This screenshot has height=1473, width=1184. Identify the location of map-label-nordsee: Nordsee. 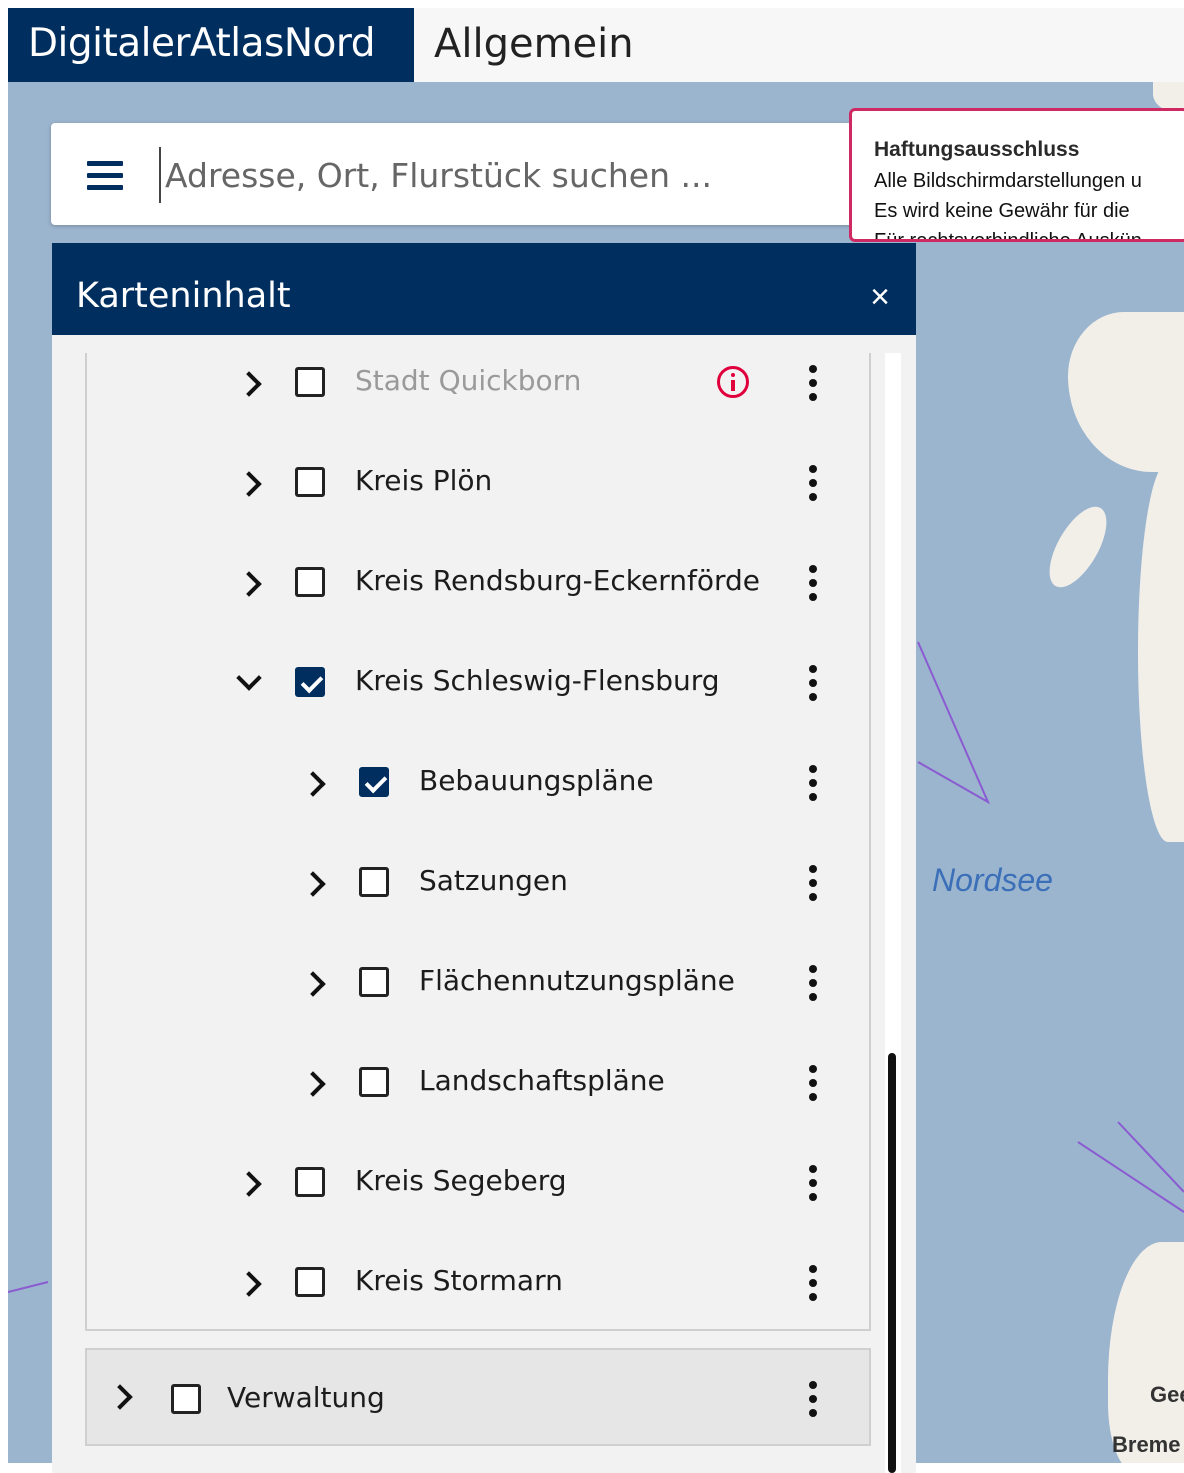
(992, 880).